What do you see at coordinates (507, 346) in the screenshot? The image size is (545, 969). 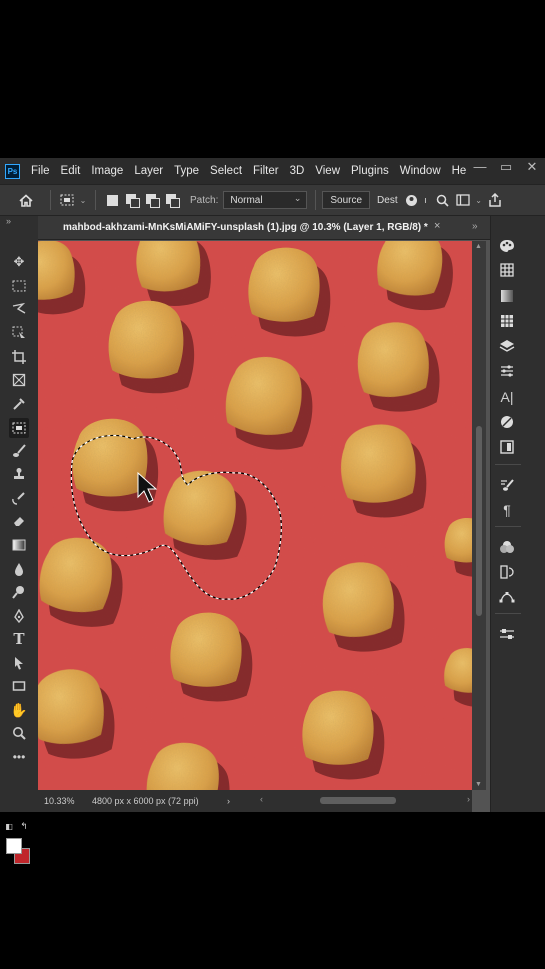 I see `layers-icon` at bounding box center [507, 346].